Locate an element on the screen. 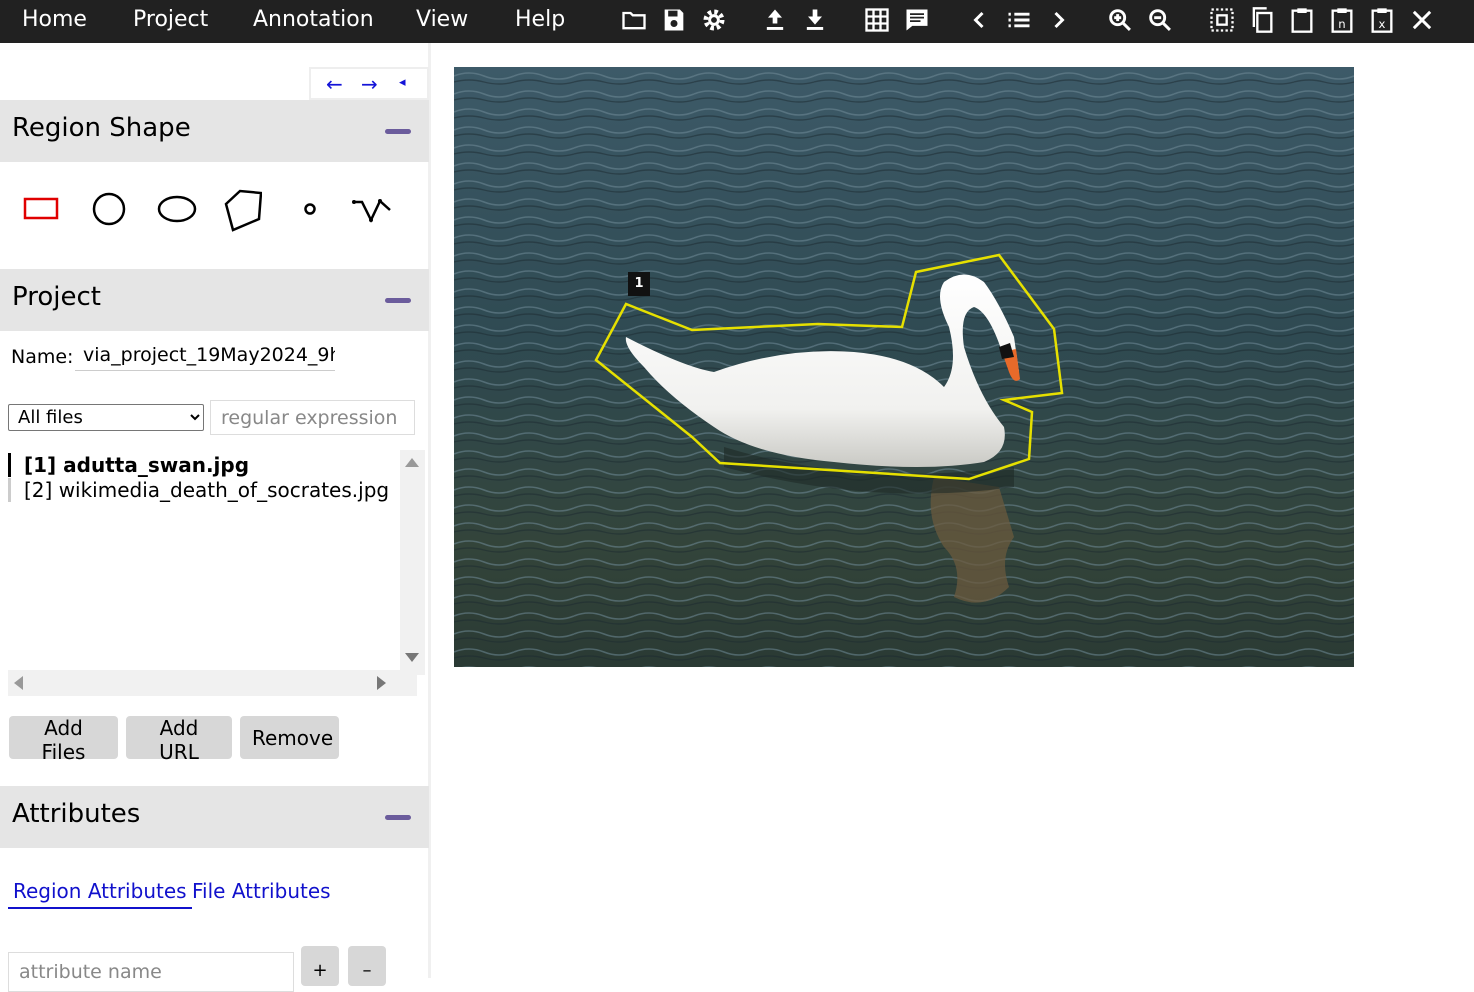 Image resolution: width=1474 pixels, height=992 pixels. comment-icon is located at coordinates (917, 20).